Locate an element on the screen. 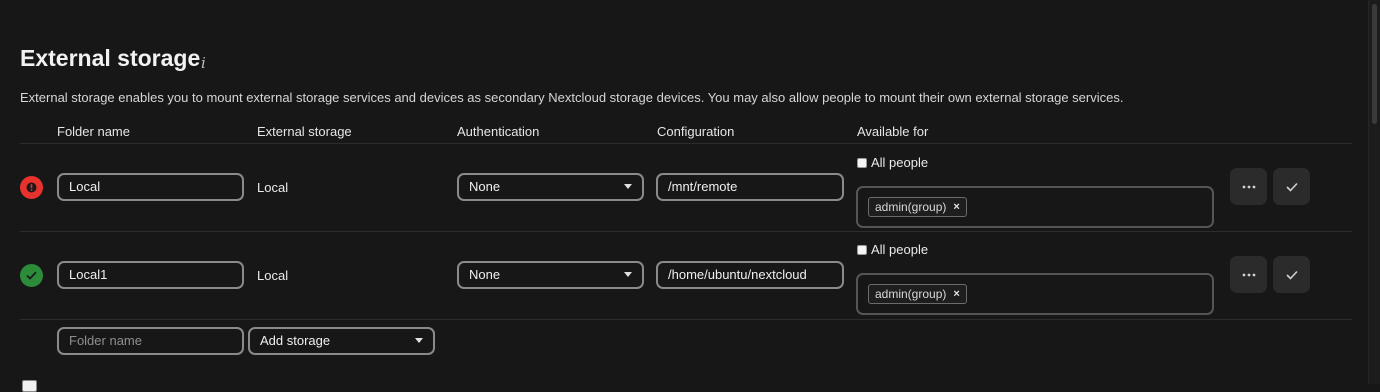 The width and height of the screenshot is (1380, 392). status-ok-icon is located at coordinates (31, 275).